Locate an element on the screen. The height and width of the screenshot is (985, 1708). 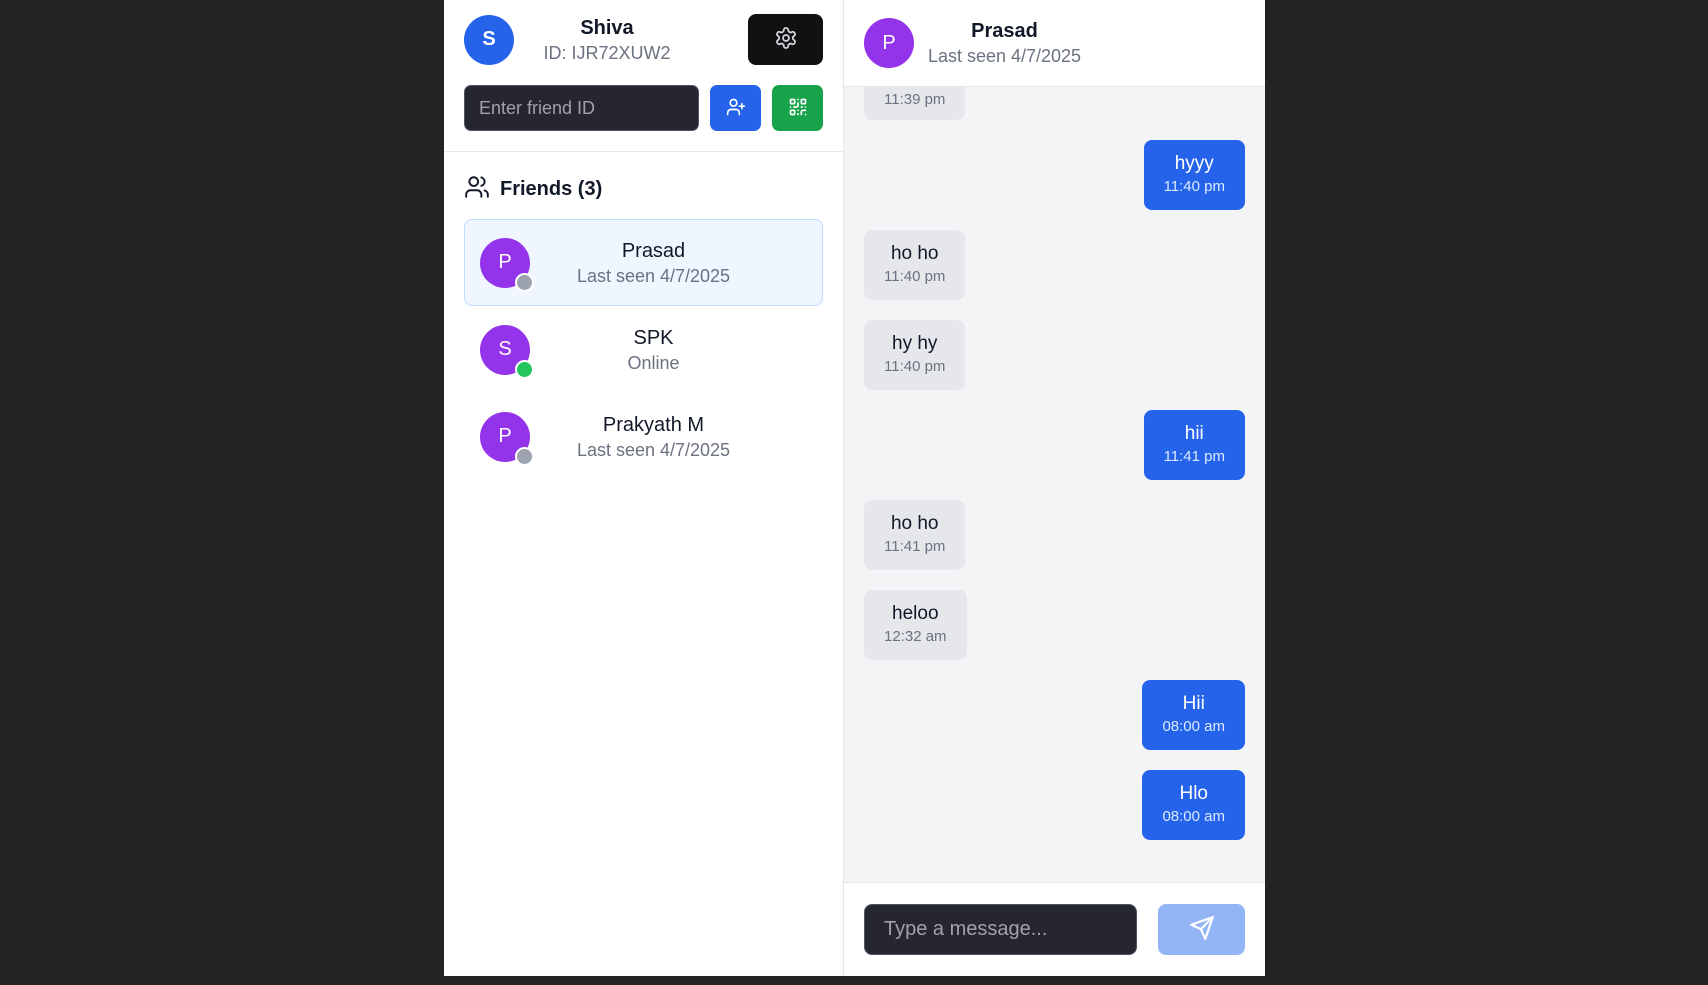
friend-avatar: S is located at coordinates (507, 351).